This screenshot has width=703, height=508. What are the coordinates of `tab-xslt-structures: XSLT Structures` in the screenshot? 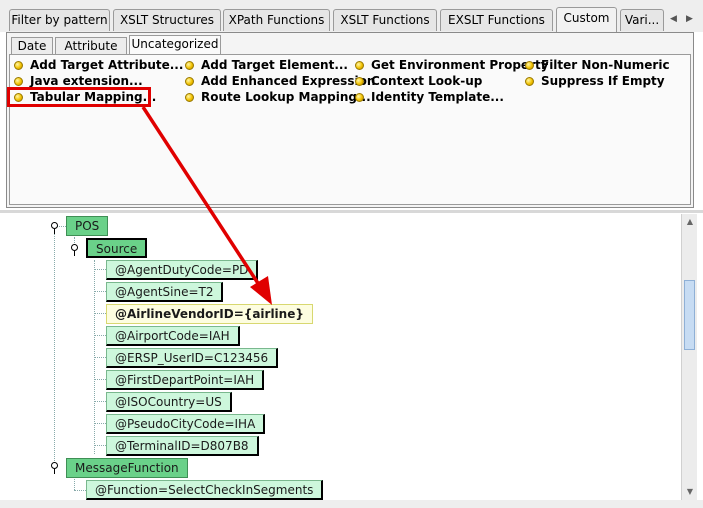 It's located at (167, 20).